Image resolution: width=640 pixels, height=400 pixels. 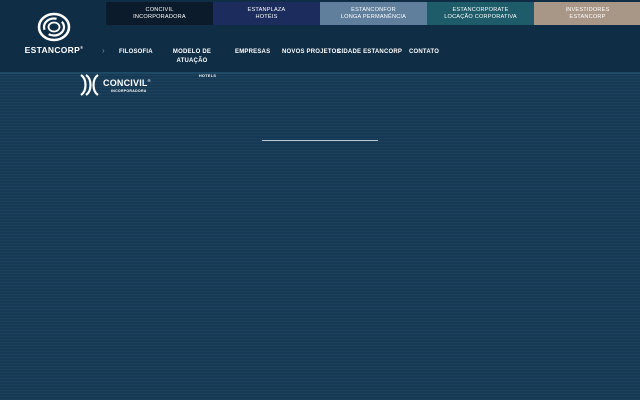 What do you see at coordinates (82, 48) in the screenshot?
I see `logo-registered-mark: ®` at bounding box center [82, 48].